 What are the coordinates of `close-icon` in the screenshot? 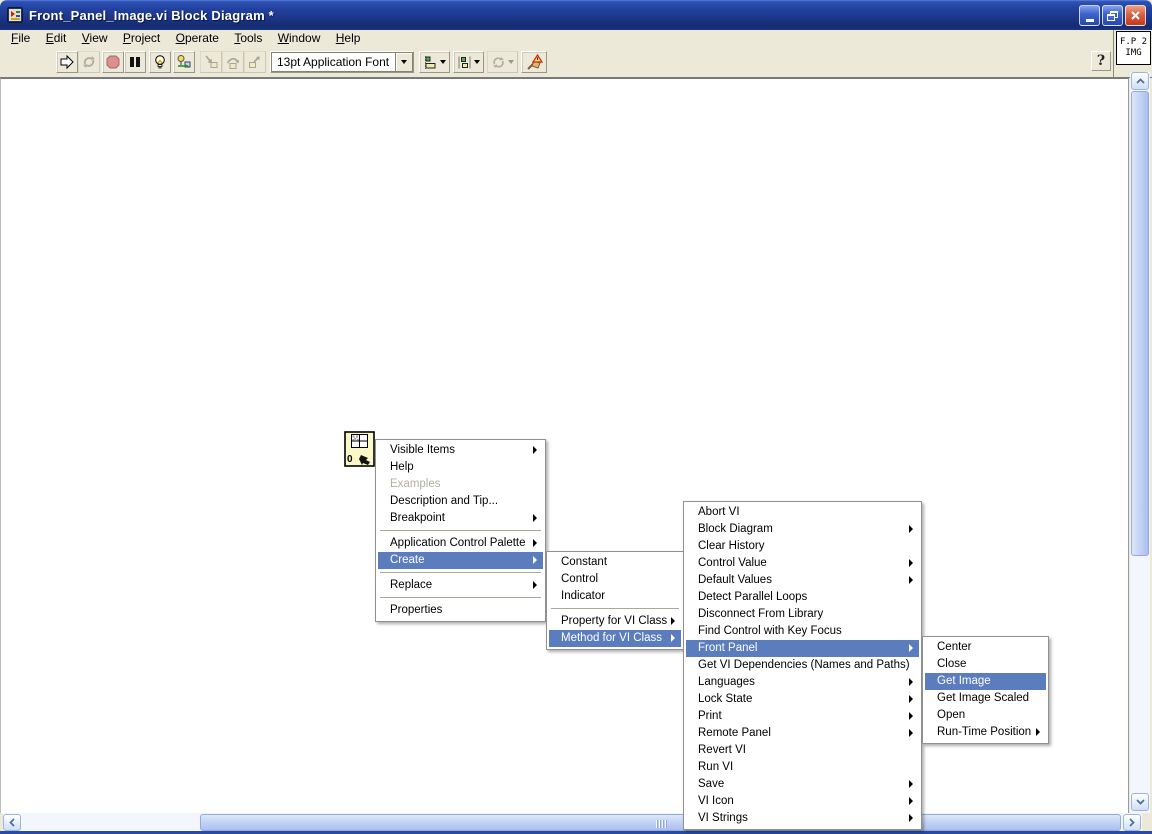 It's located at (1135, 15).